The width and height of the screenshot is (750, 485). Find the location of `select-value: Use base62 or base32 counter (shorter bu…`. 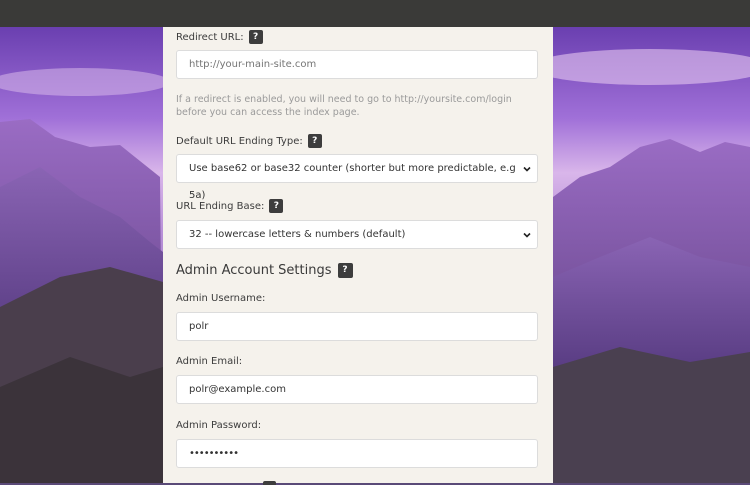

select-value: Use base62 or base32 counter (shorter bu… is located at coordinates (352, 182).